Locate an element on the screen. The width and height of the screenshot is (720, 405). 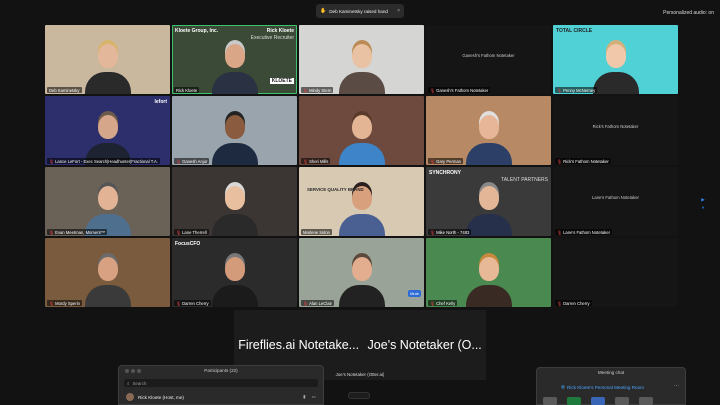
avatar is located at coordinates (130, 397).